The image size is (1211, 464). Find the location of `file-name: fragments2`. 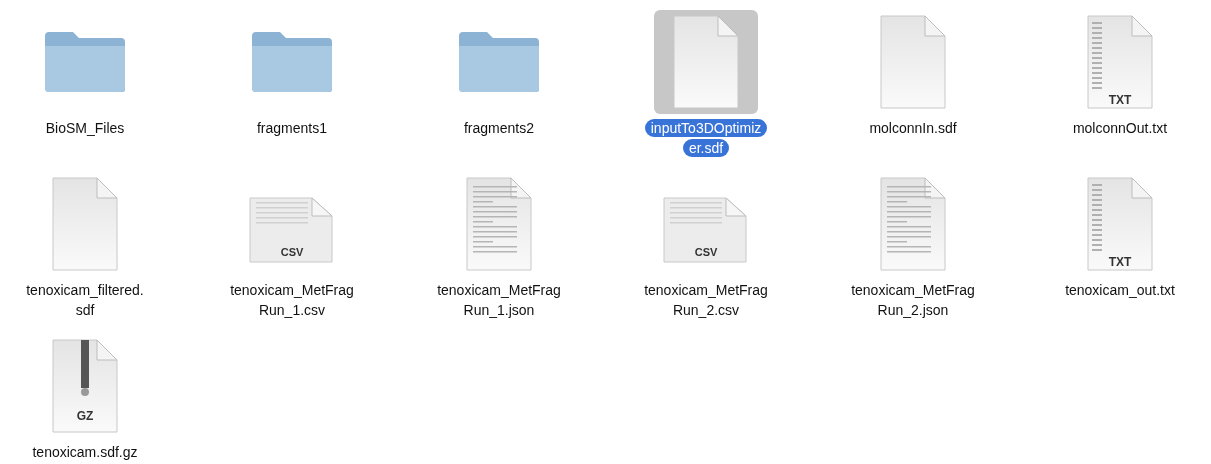

file-name: fragments2 is located at coordinates (498, 128).